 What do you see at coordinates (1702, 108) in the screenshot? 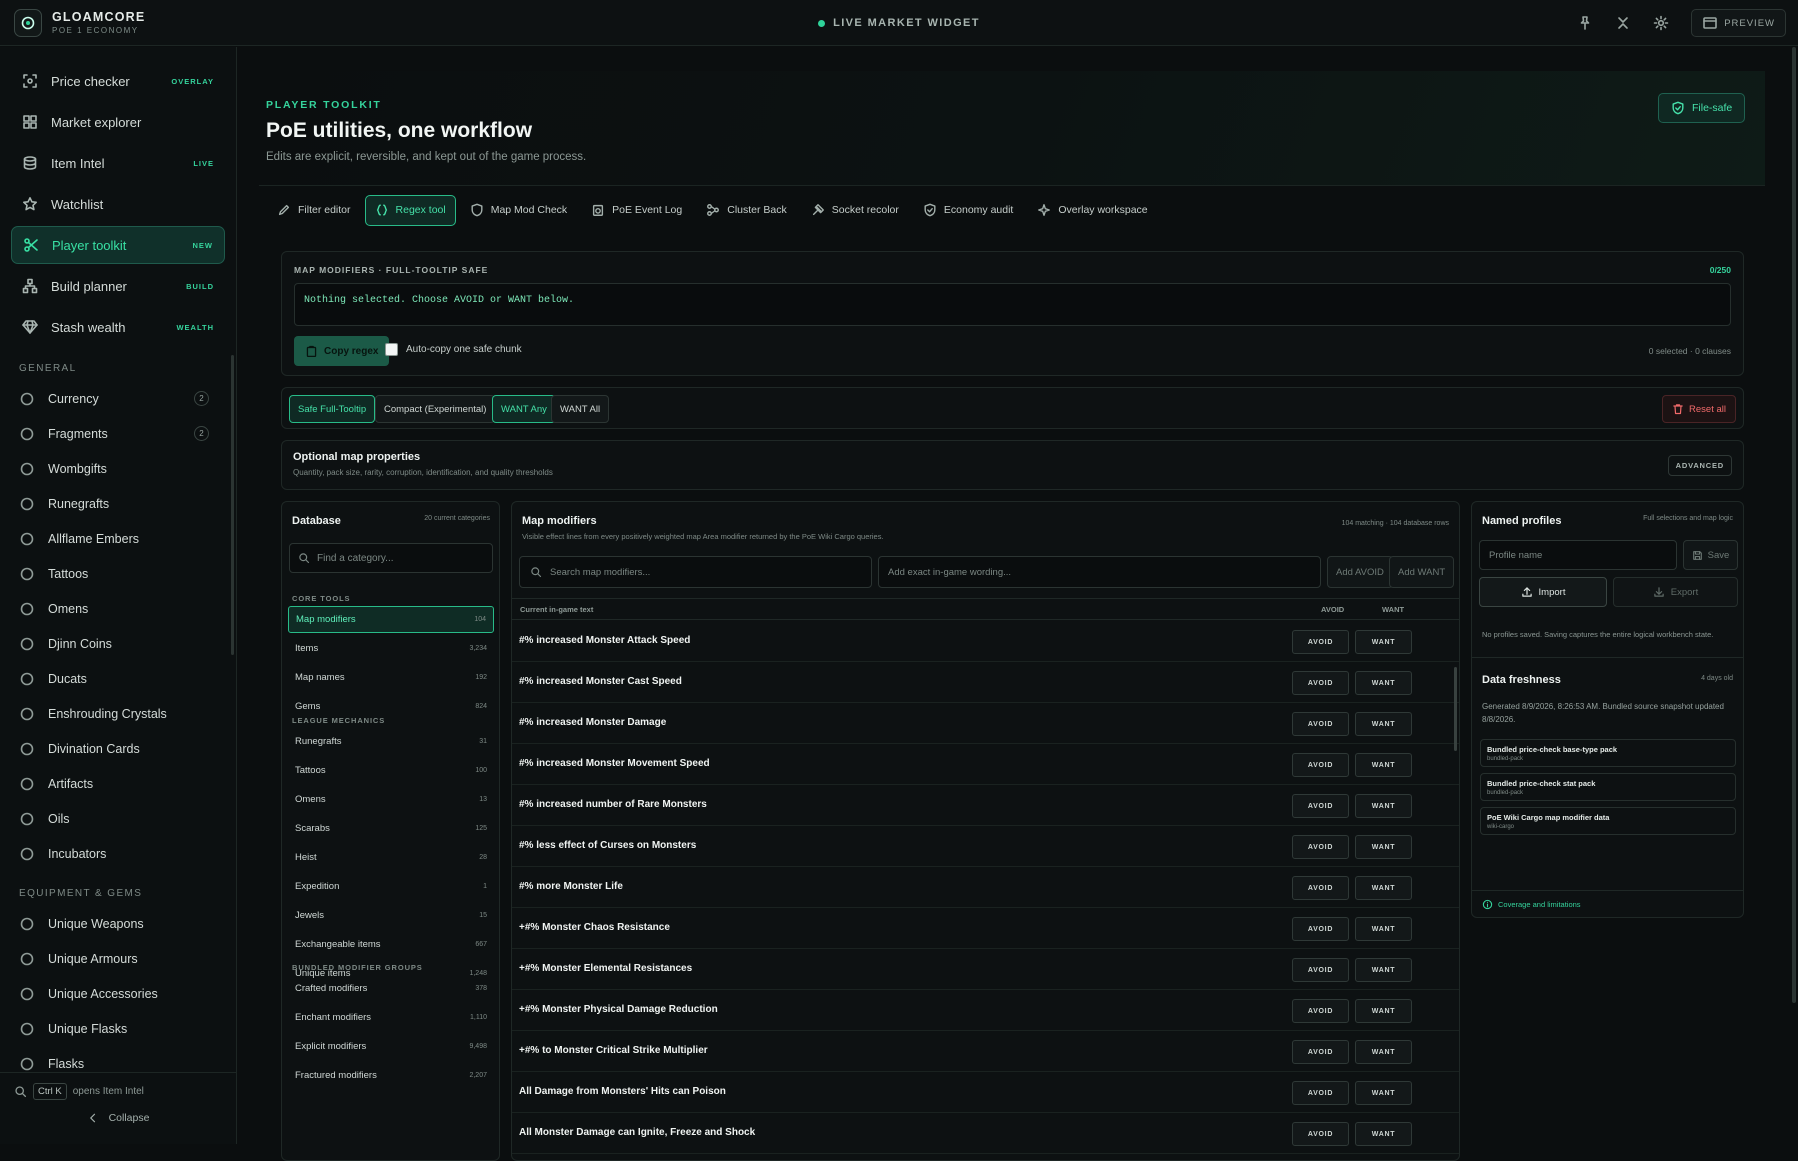
I see `file-safe-badge: File-safe` at bounding box center [1702, 108].